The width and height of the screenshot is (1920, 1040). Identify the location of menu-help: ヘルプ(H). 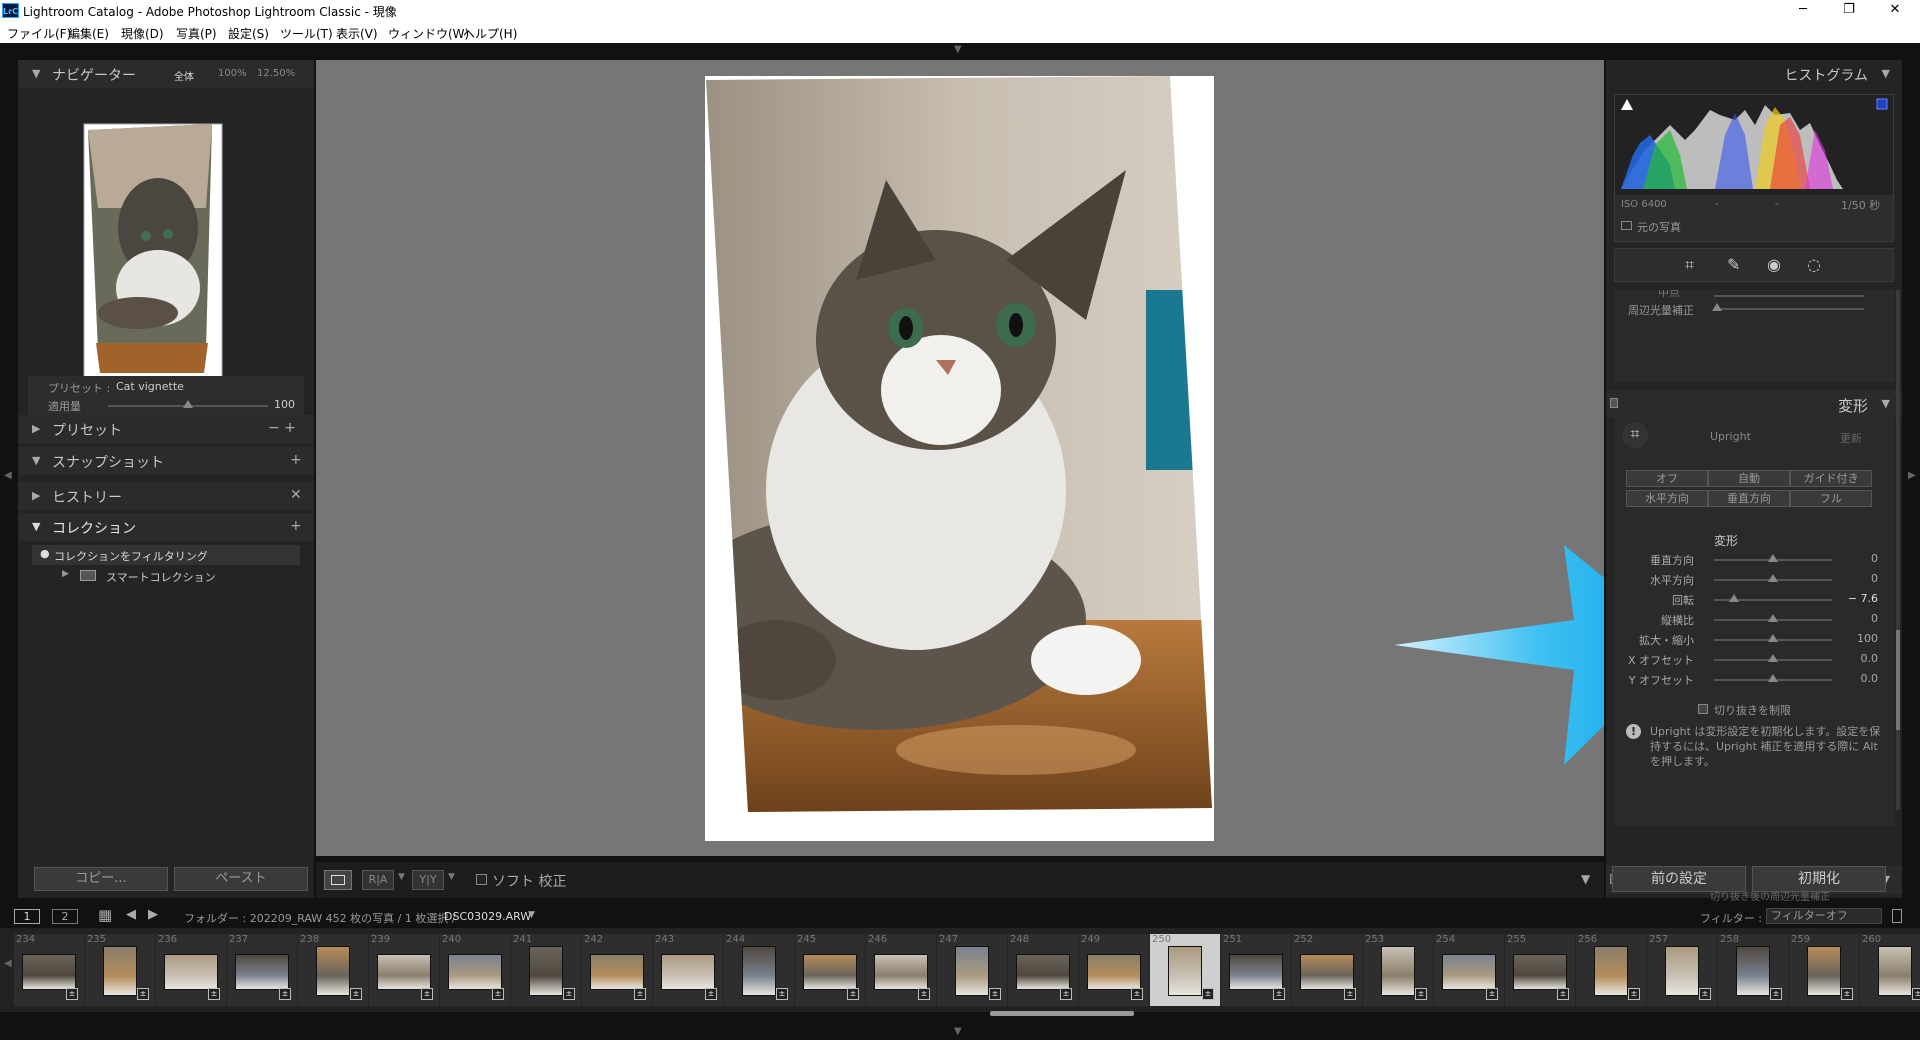
(490, 33).